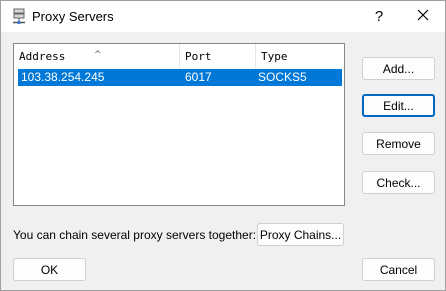  Describe the element at coordinates (282, 77) in the screenshot. I see `cell-type: SOCKS5` at that location.